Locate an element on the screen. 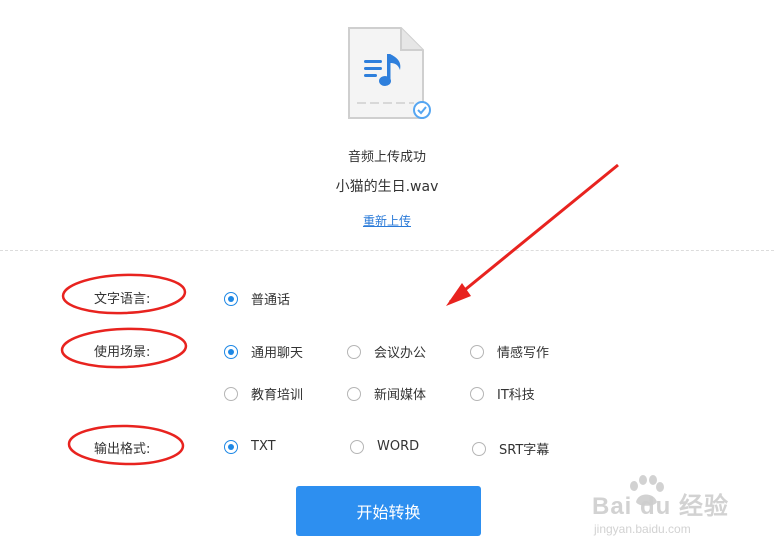 The width and height of the screenshot is (774, 558). radio-scene-emotional-writing: 情感写作 is located at coordinates (509, 351).